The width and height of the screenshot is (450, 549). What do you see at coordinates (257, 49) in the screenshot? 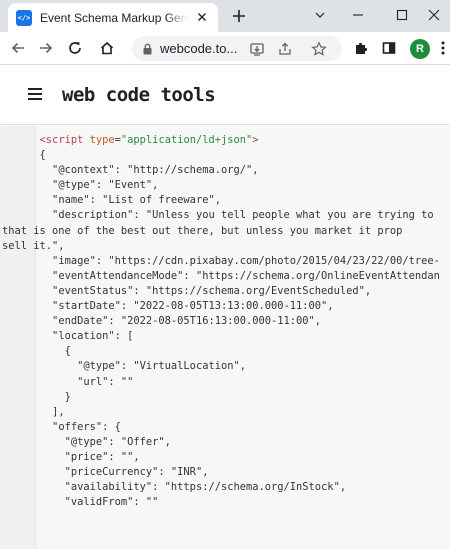
I see `install-app-icon` at bounding box center [257, 49].